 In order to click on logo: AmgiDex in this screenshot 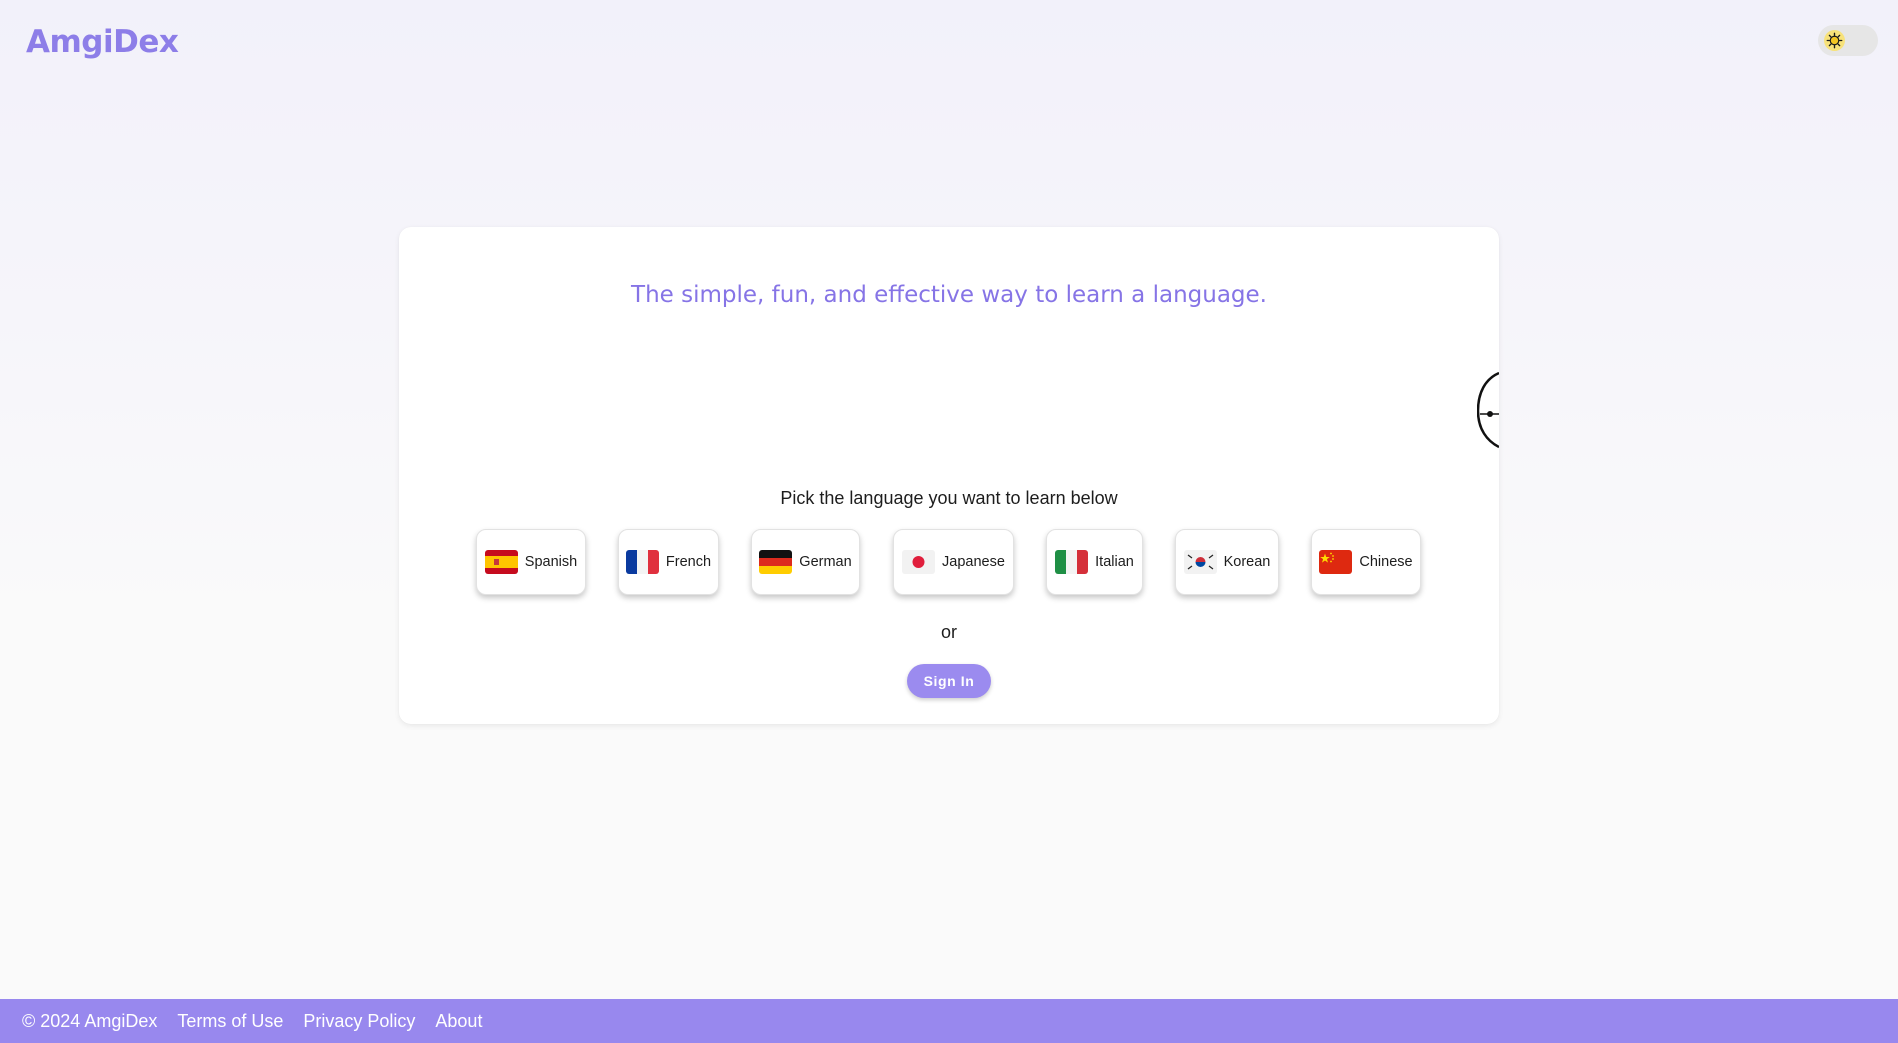, I will do `click(102, 42)`.